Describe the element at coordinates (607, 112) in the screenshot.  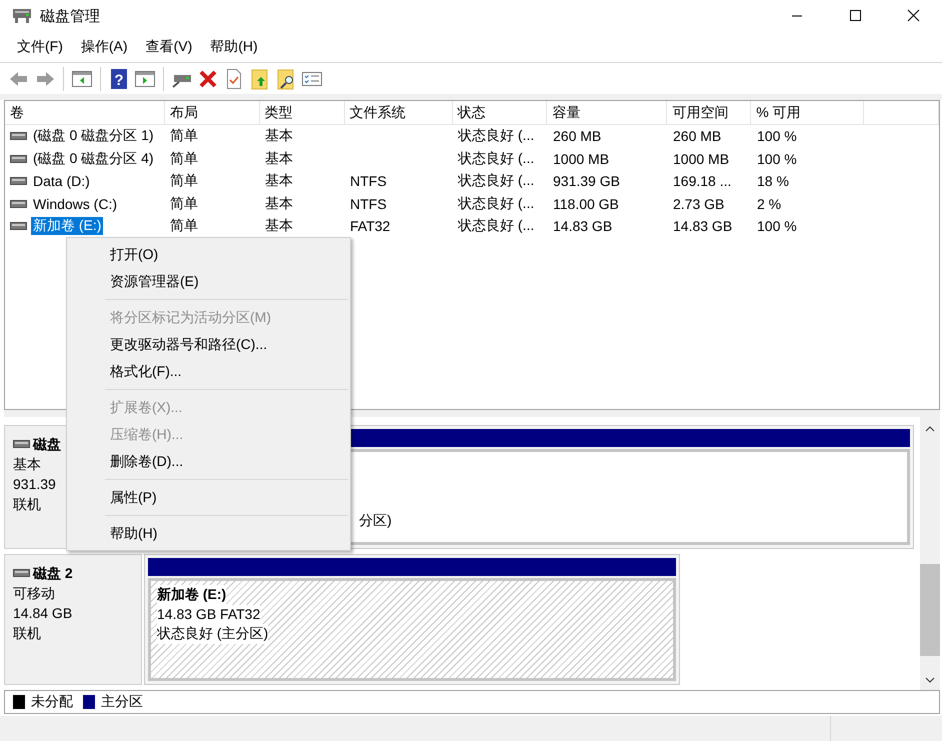
I see `column-header: 容量` at that location.